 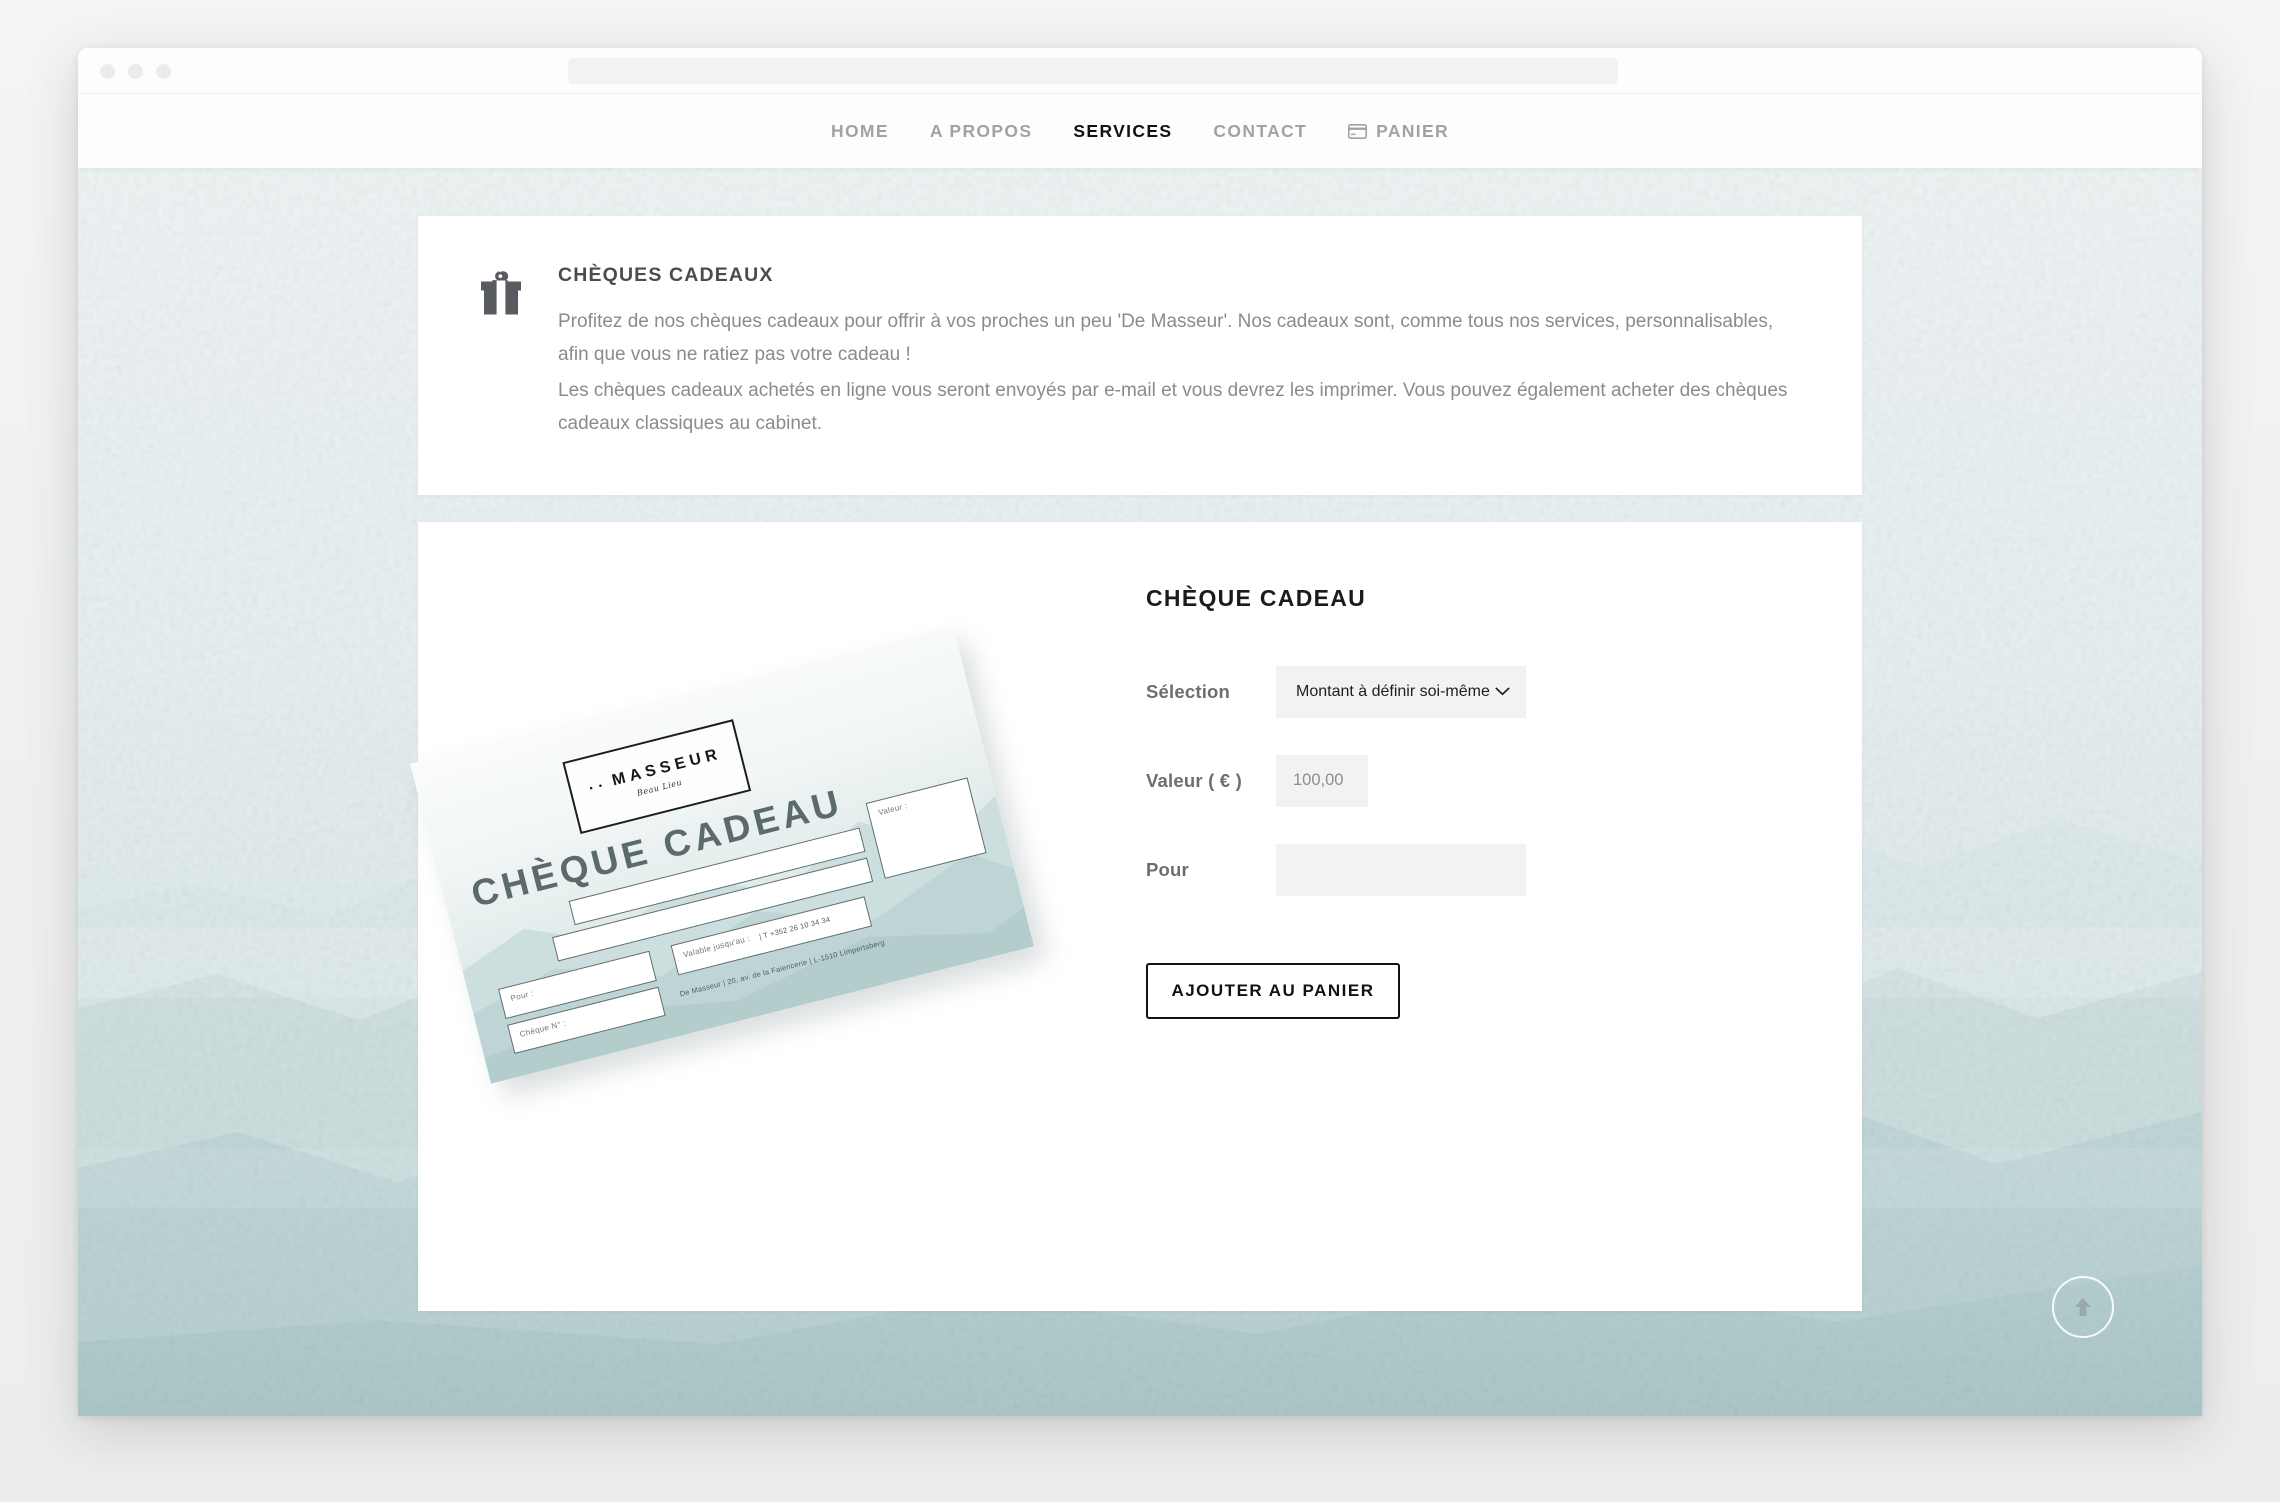 I want to click on scroll-to-top-button, so click(x=2083, y=1307).